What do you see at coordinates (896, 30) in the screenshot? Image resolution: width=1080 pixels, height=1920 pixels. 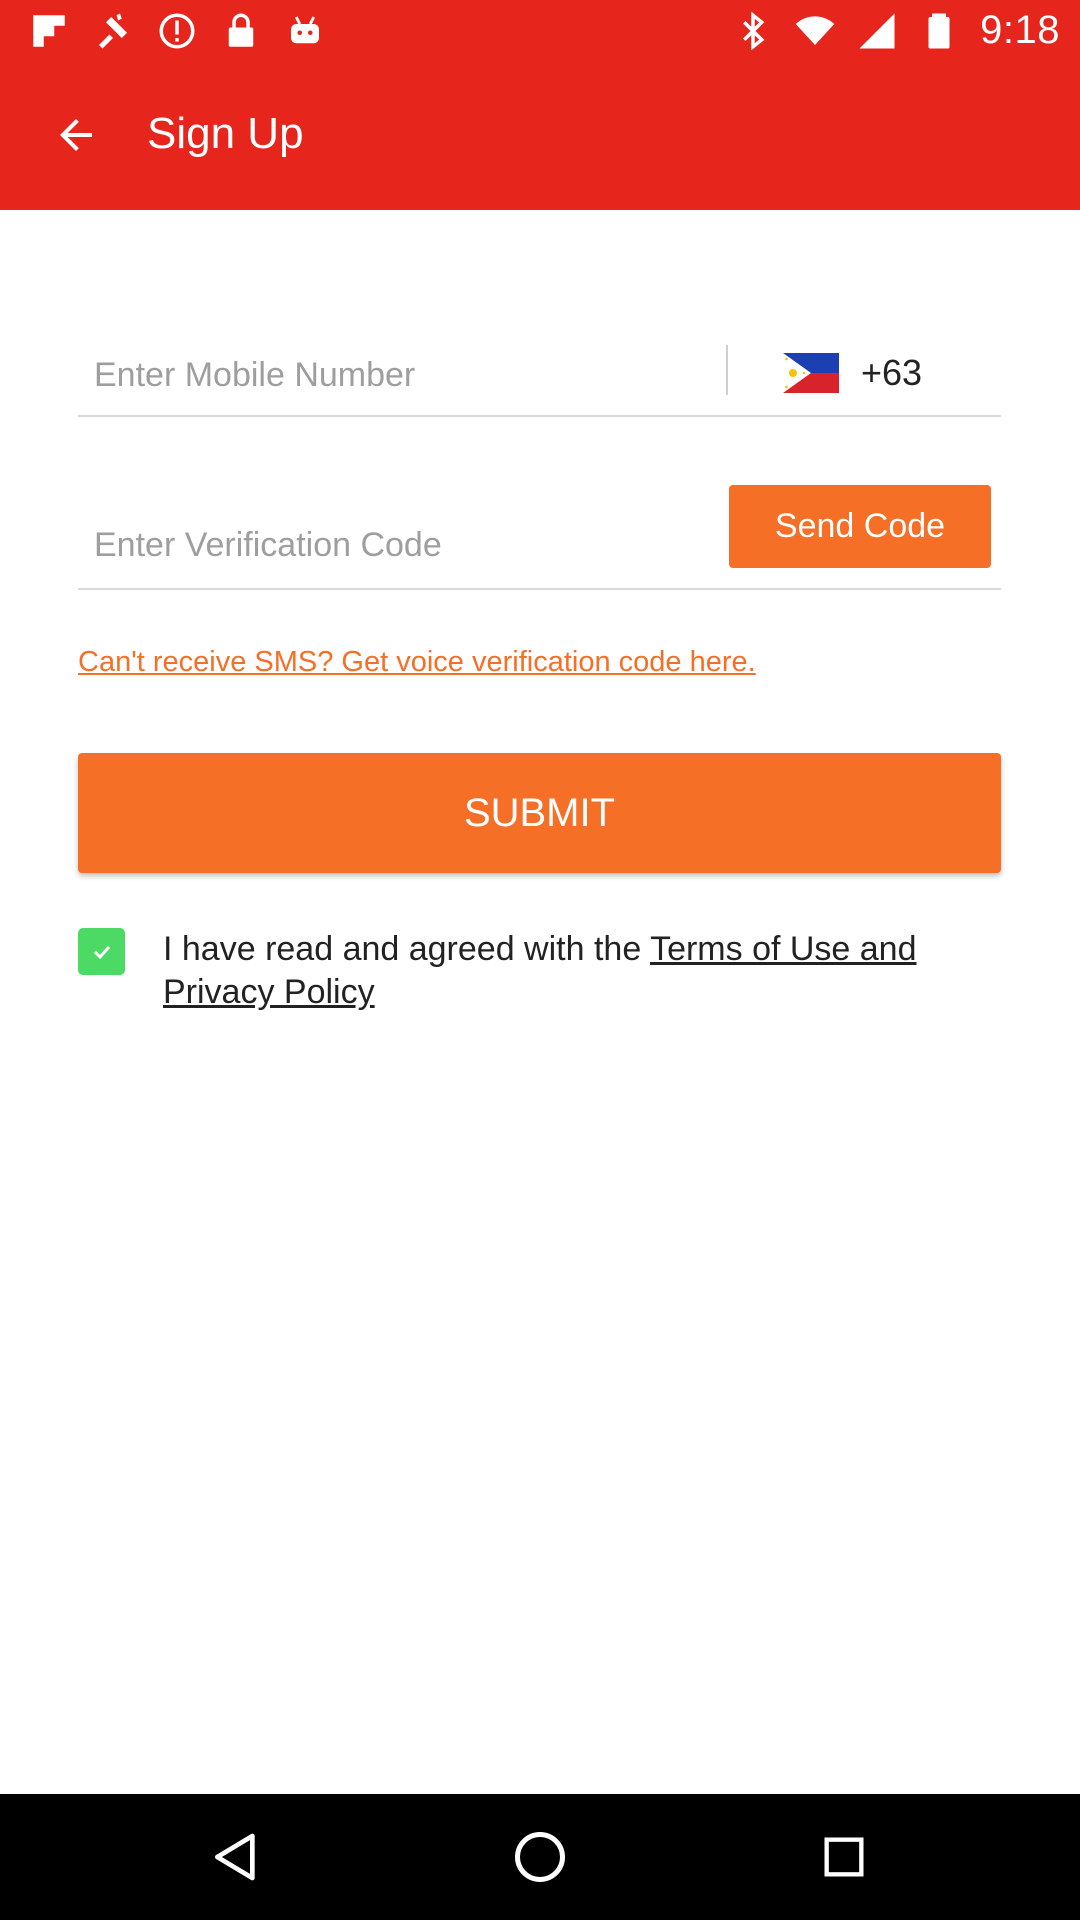 I see `status-system-icons: 9:18` at bounding box center [896, 30].